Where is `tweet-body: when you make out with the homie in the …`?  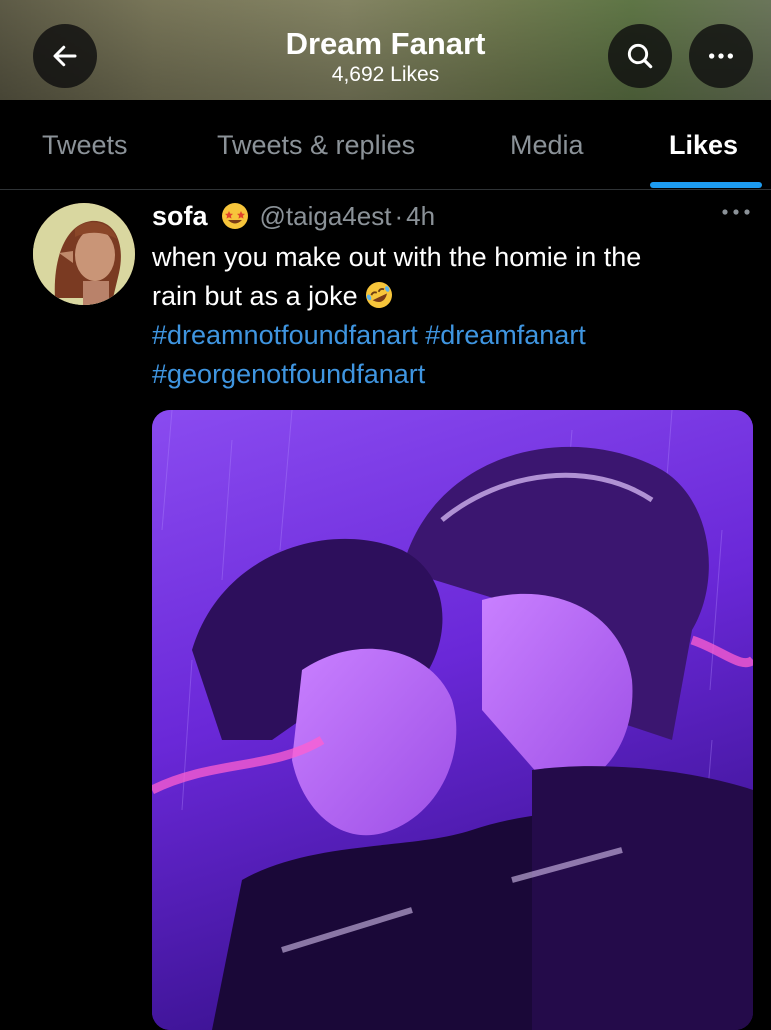 tweet-body: when you make out with the homie in the … is located at coordinates (447, 316).